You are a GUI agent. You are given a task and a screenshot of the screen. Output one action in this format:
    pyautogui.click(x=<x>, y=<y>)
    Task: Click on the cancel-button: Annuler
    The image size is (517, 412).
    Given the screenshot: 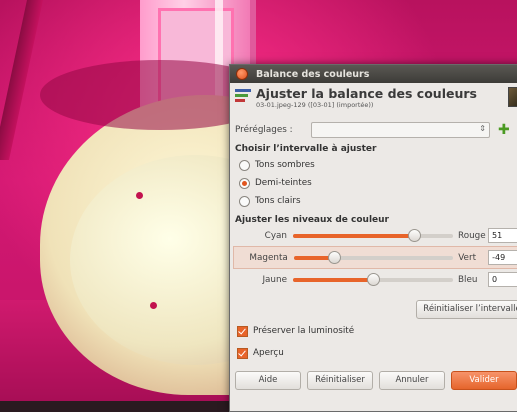 What is the action you would take?
    pyautogui.click(x=412, y=380)
    